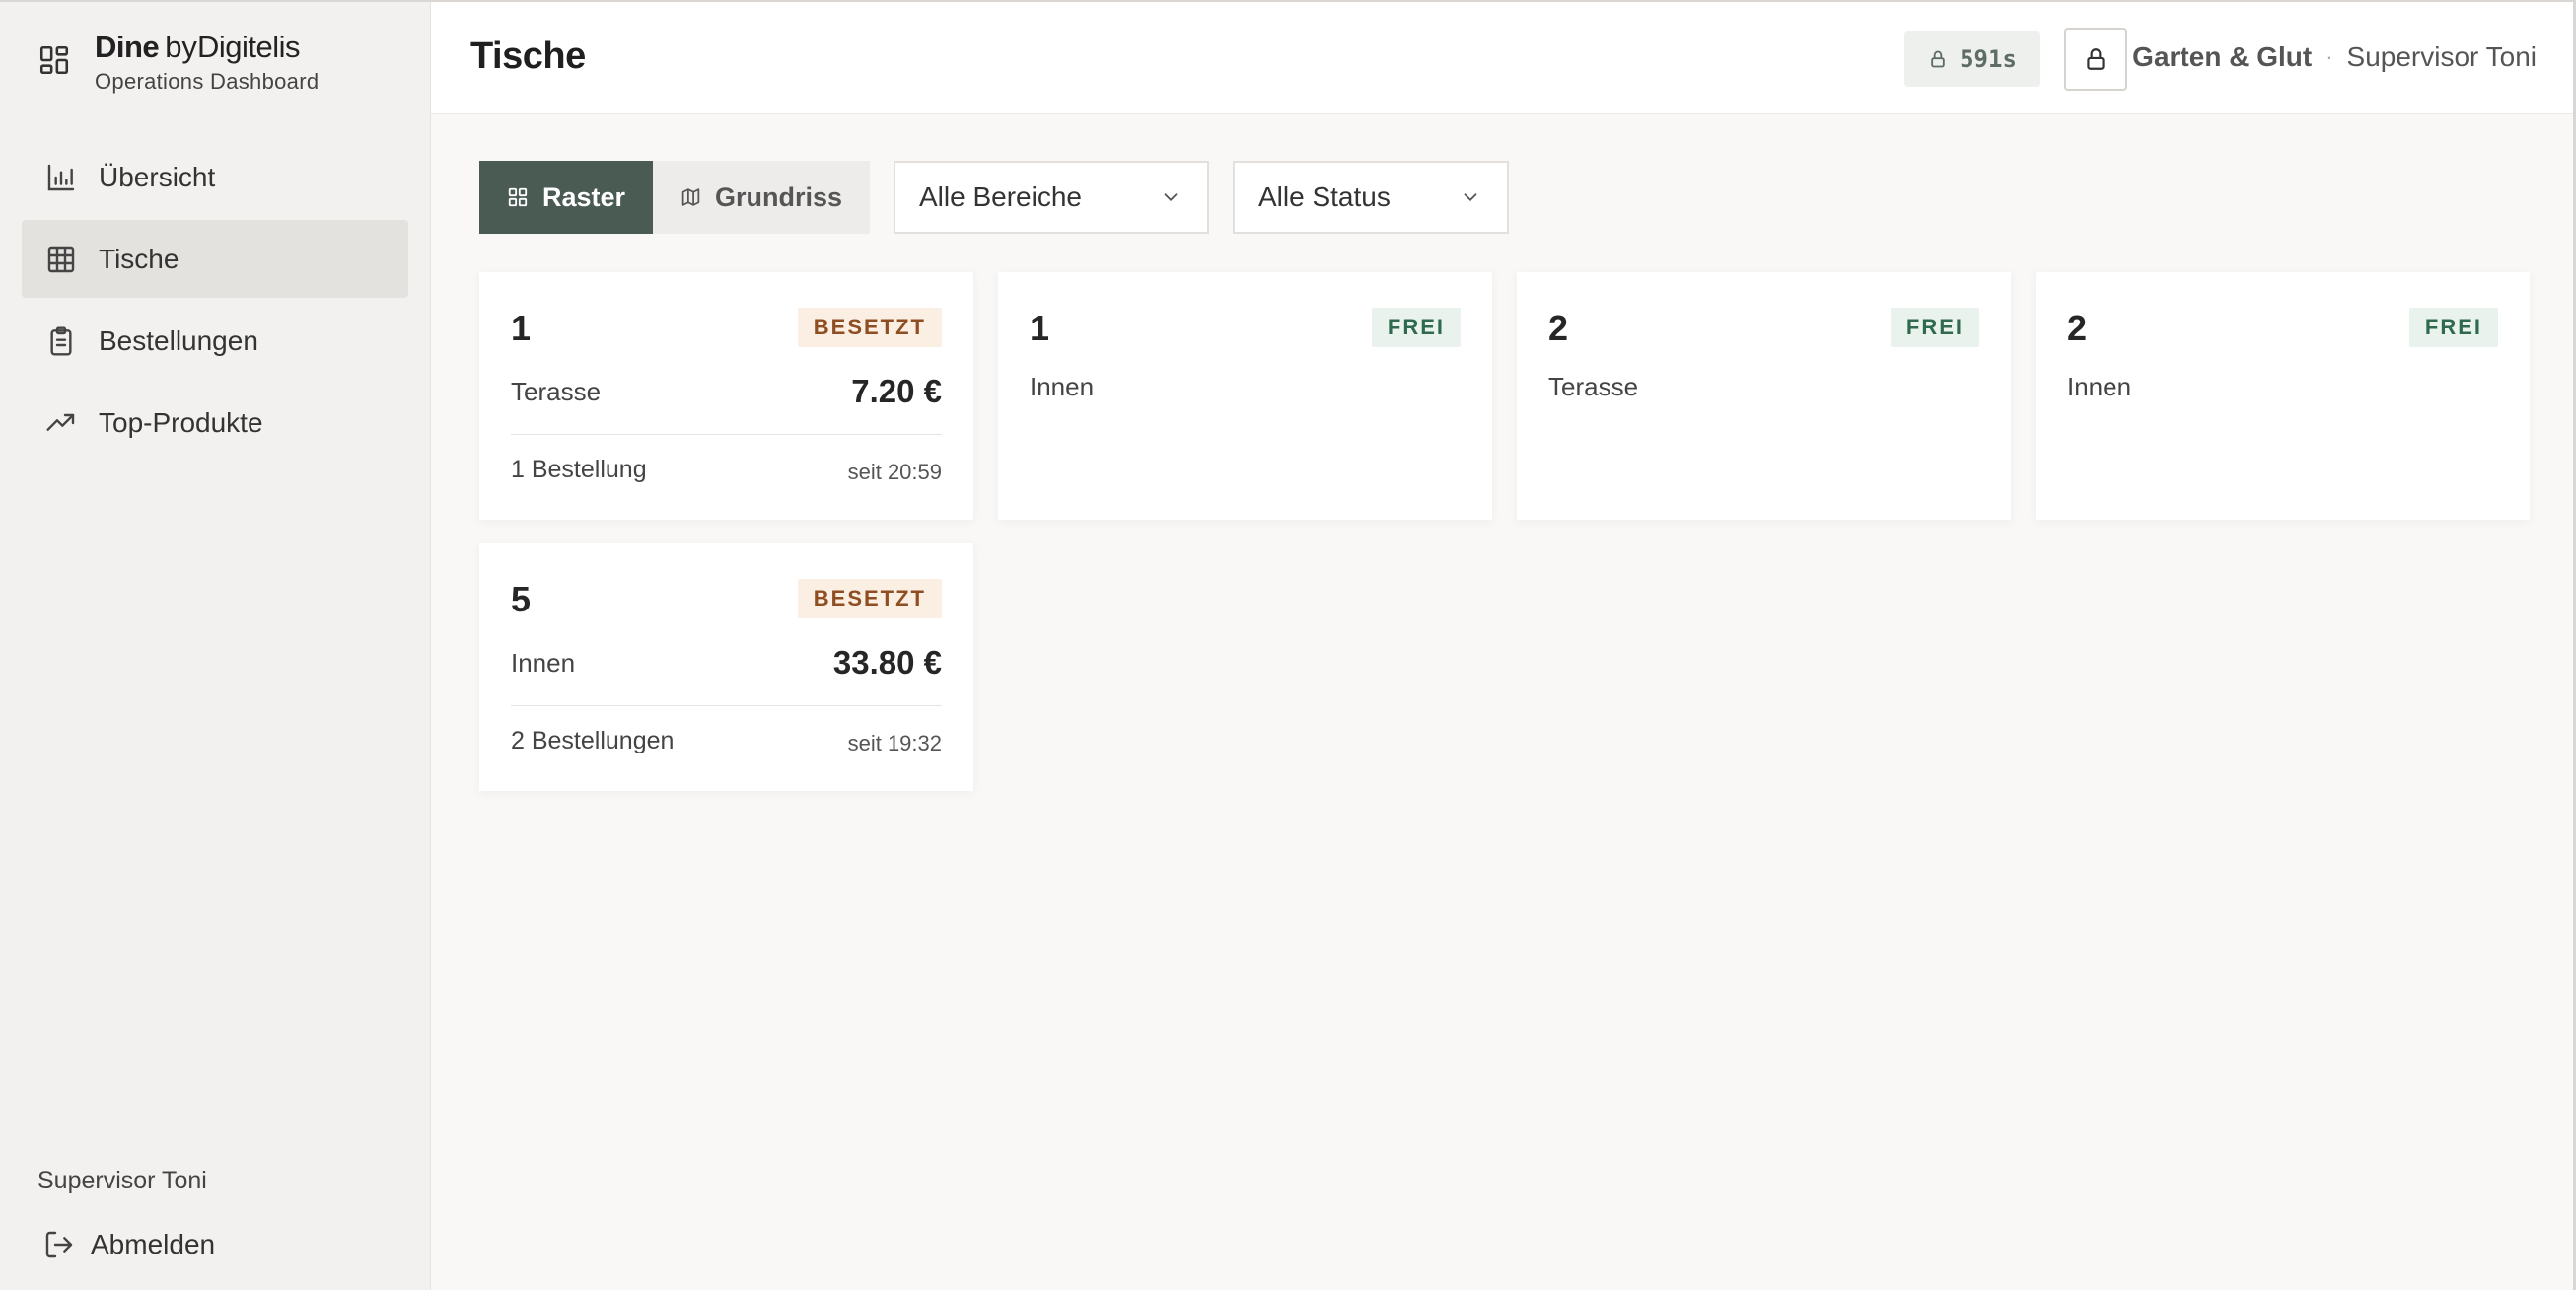  I want to click on table-number: 5, so click(521, 599).